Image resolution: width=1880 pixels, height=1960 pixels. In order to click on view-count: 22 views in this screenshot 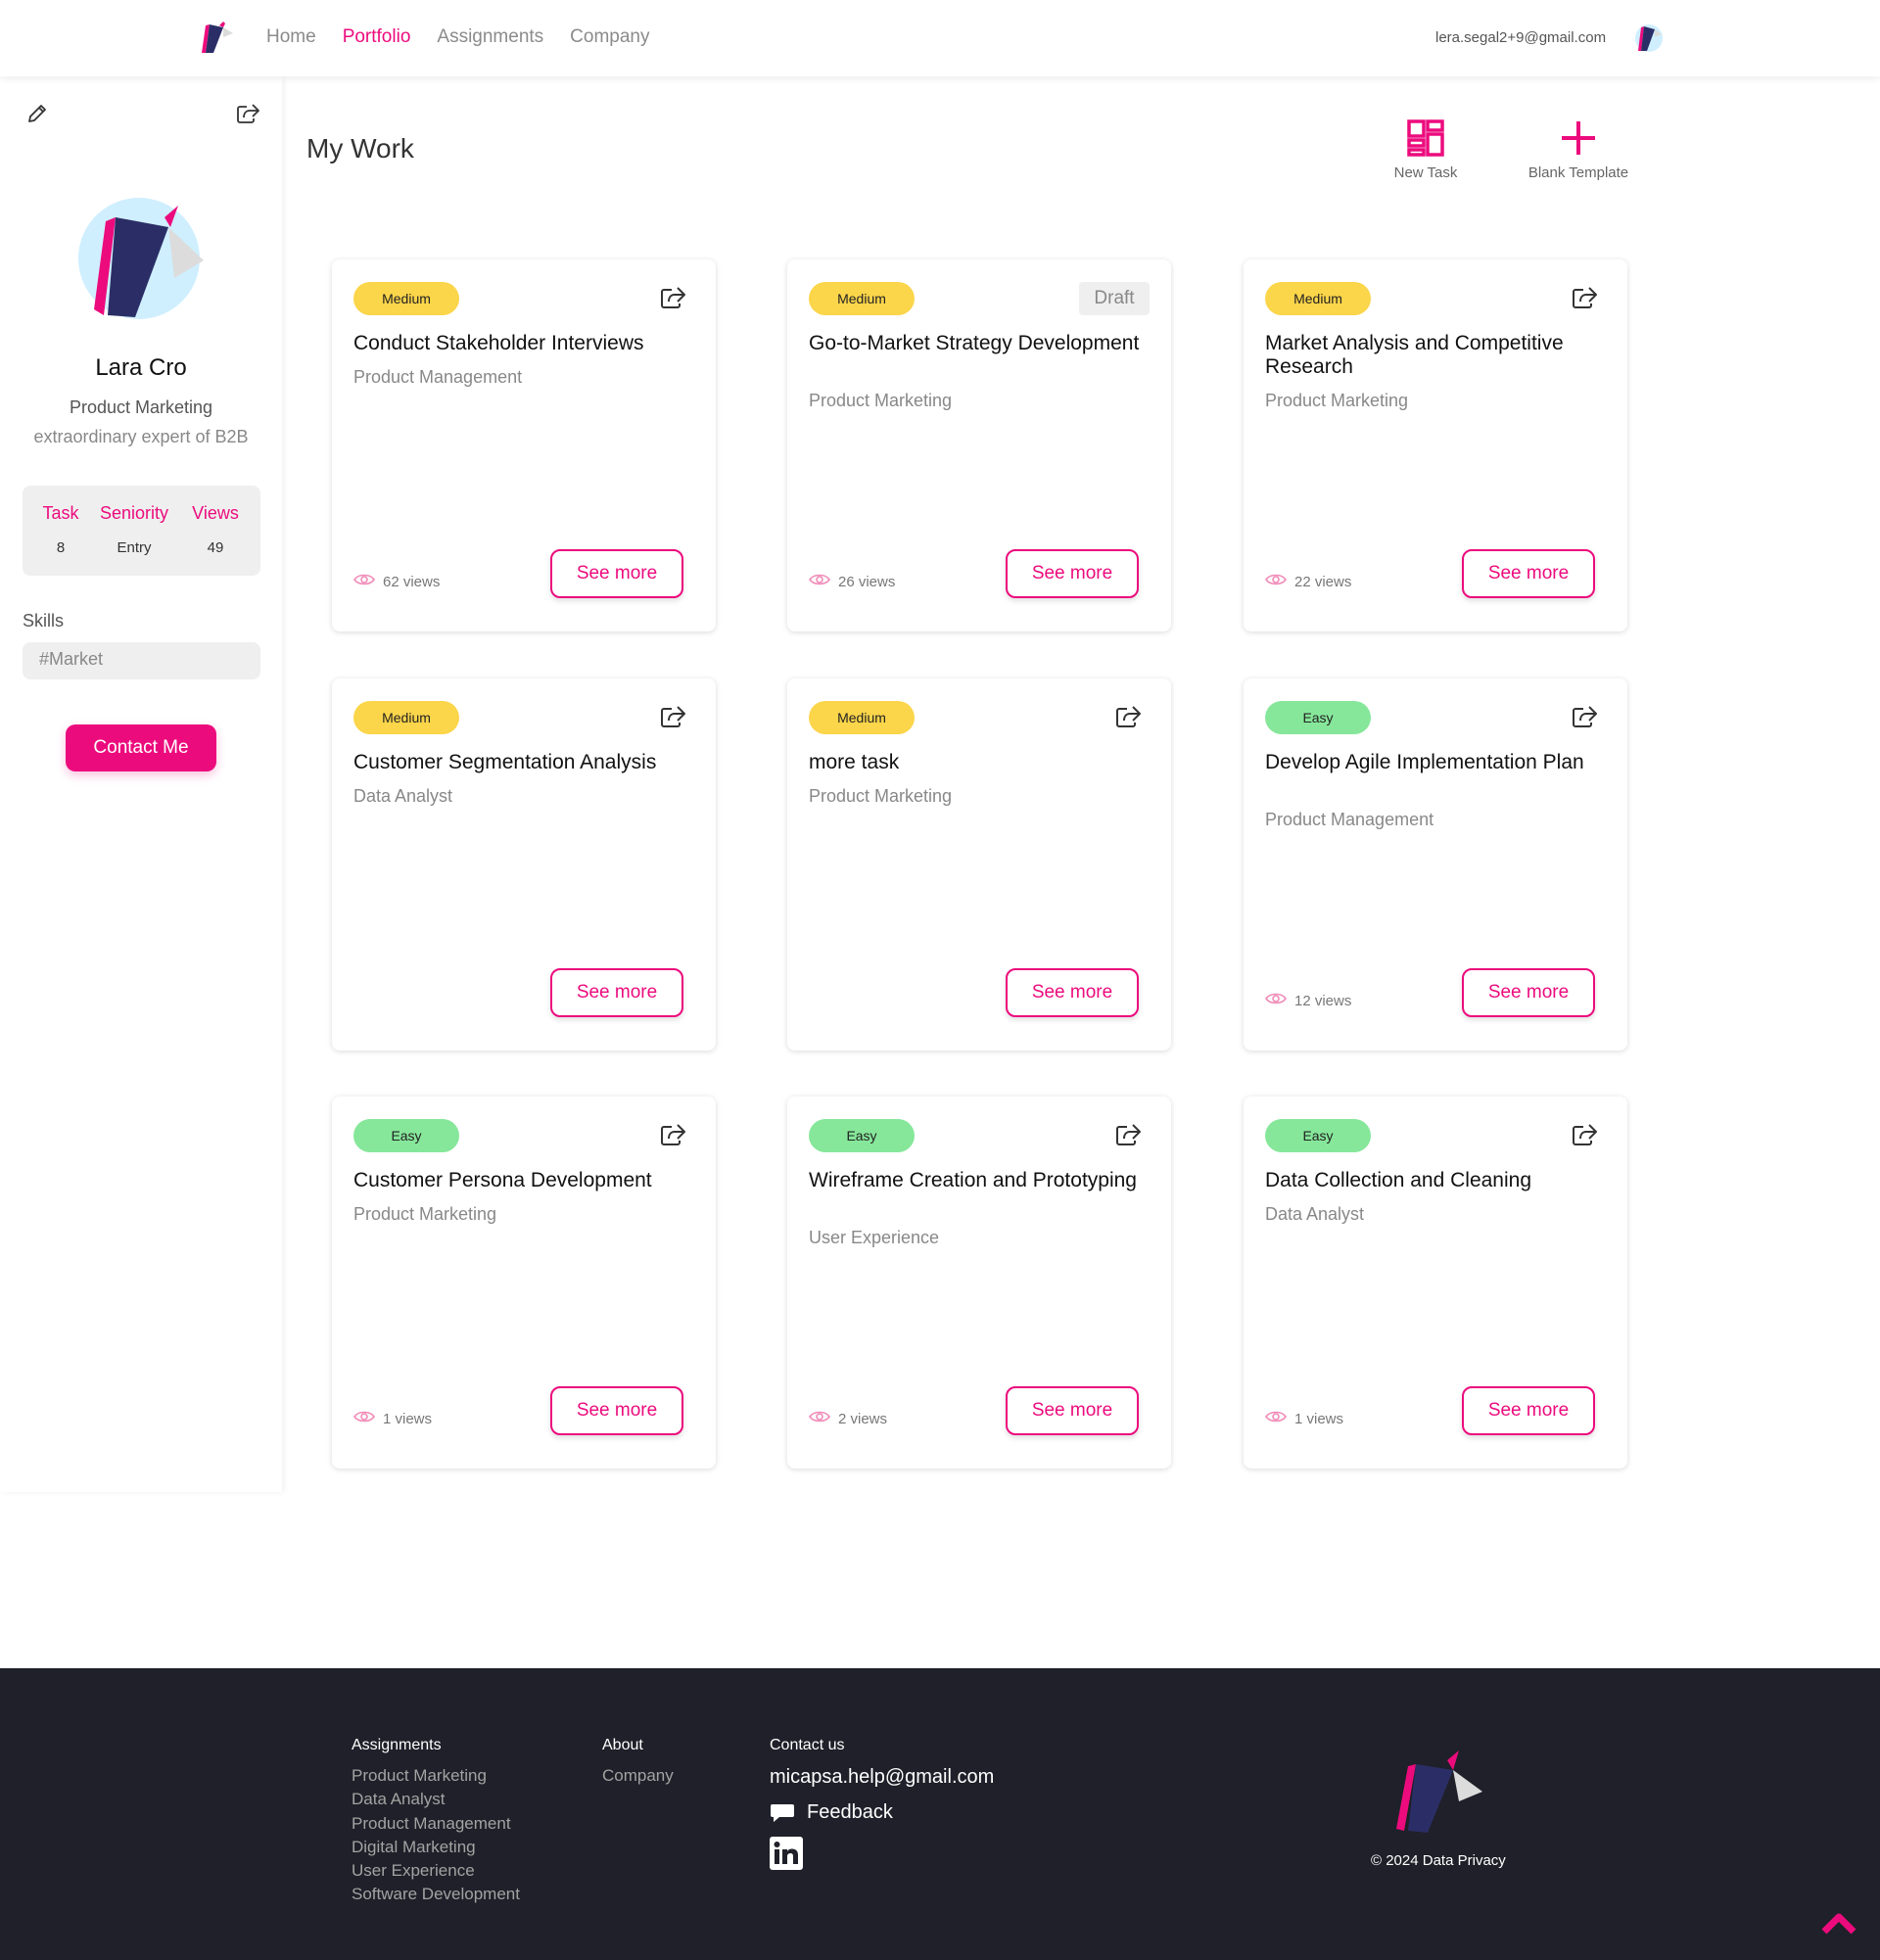, I will do `click(1308, 581)`.